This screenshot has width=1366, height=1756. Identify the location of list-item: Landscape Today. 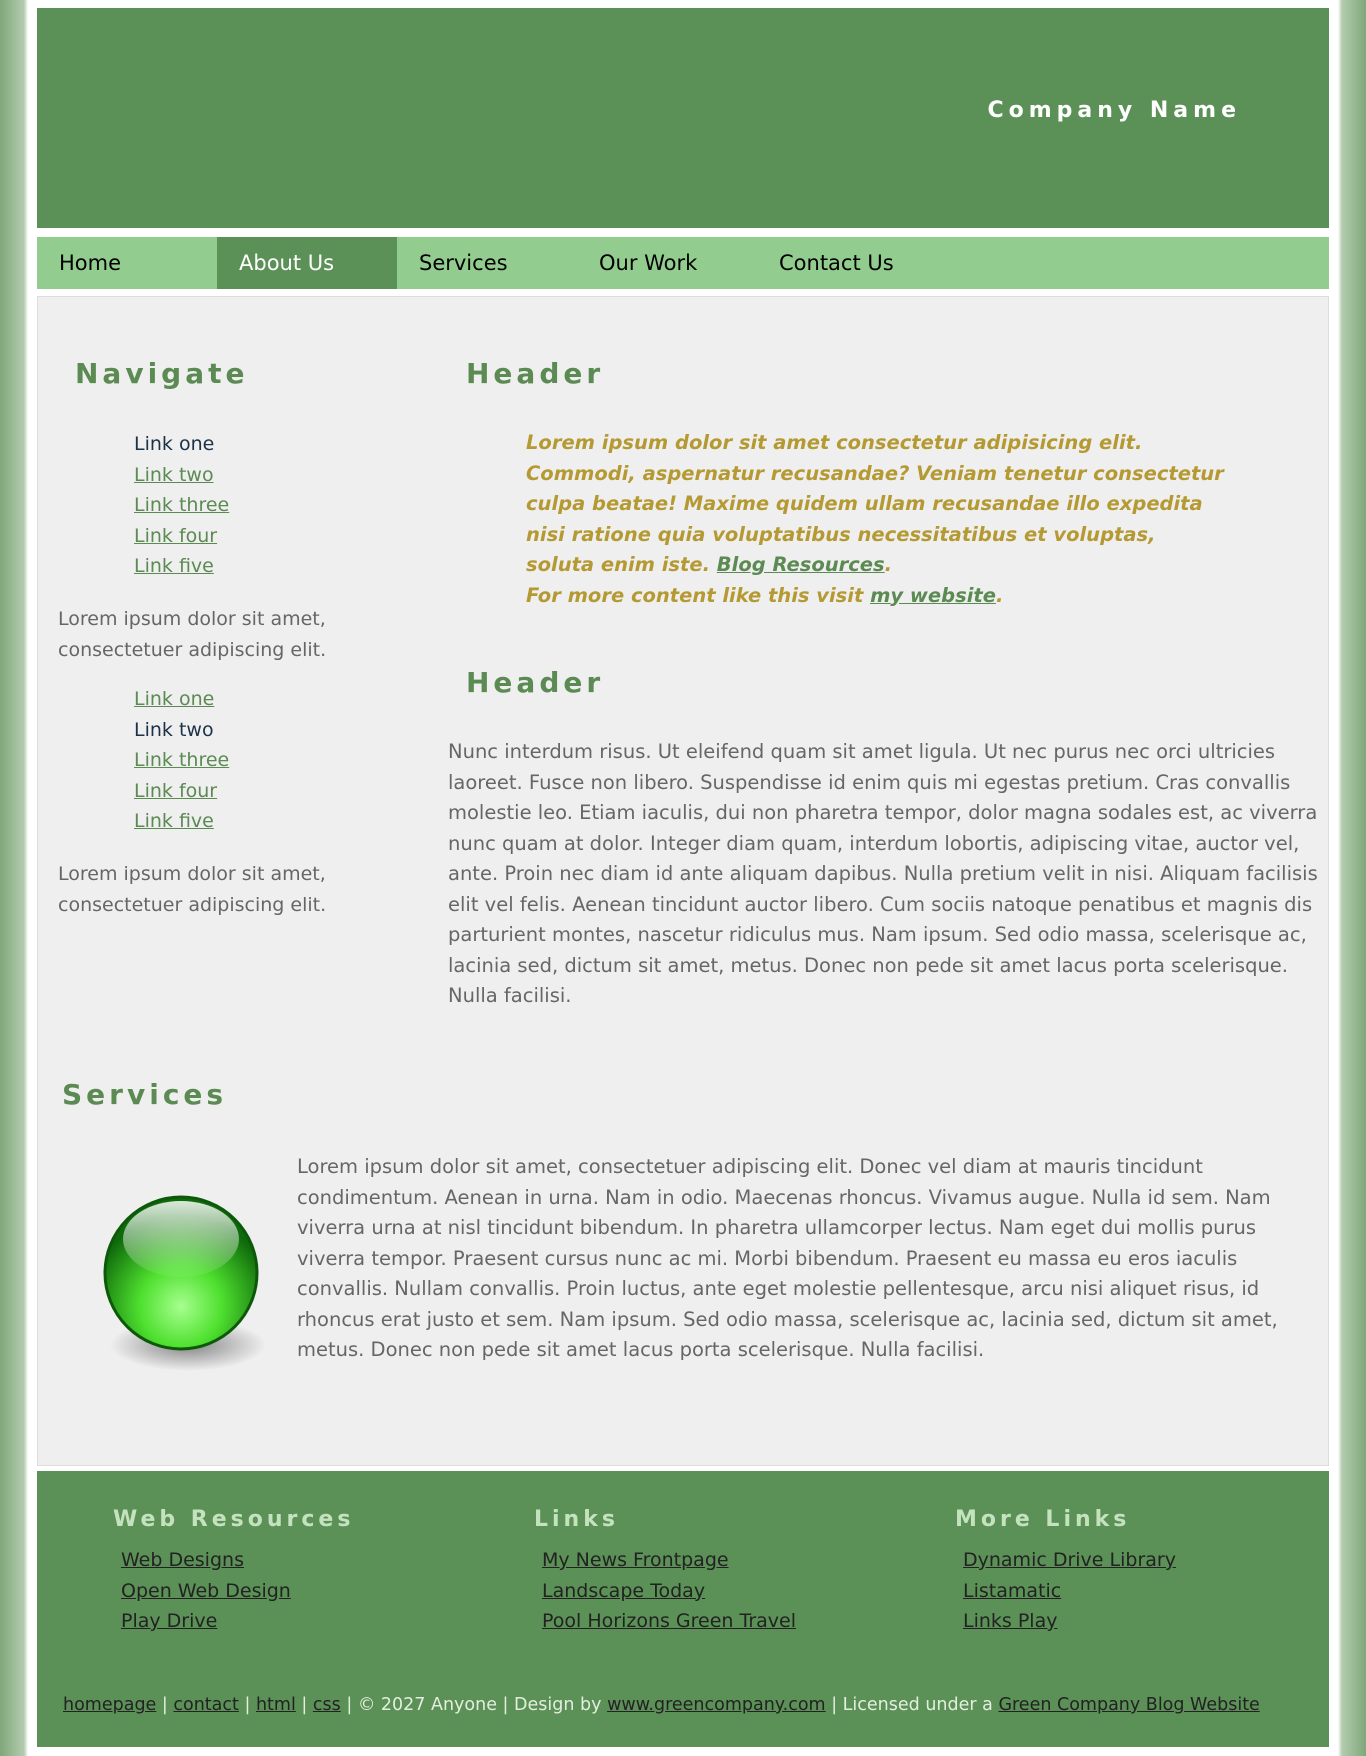
(669, 1591).